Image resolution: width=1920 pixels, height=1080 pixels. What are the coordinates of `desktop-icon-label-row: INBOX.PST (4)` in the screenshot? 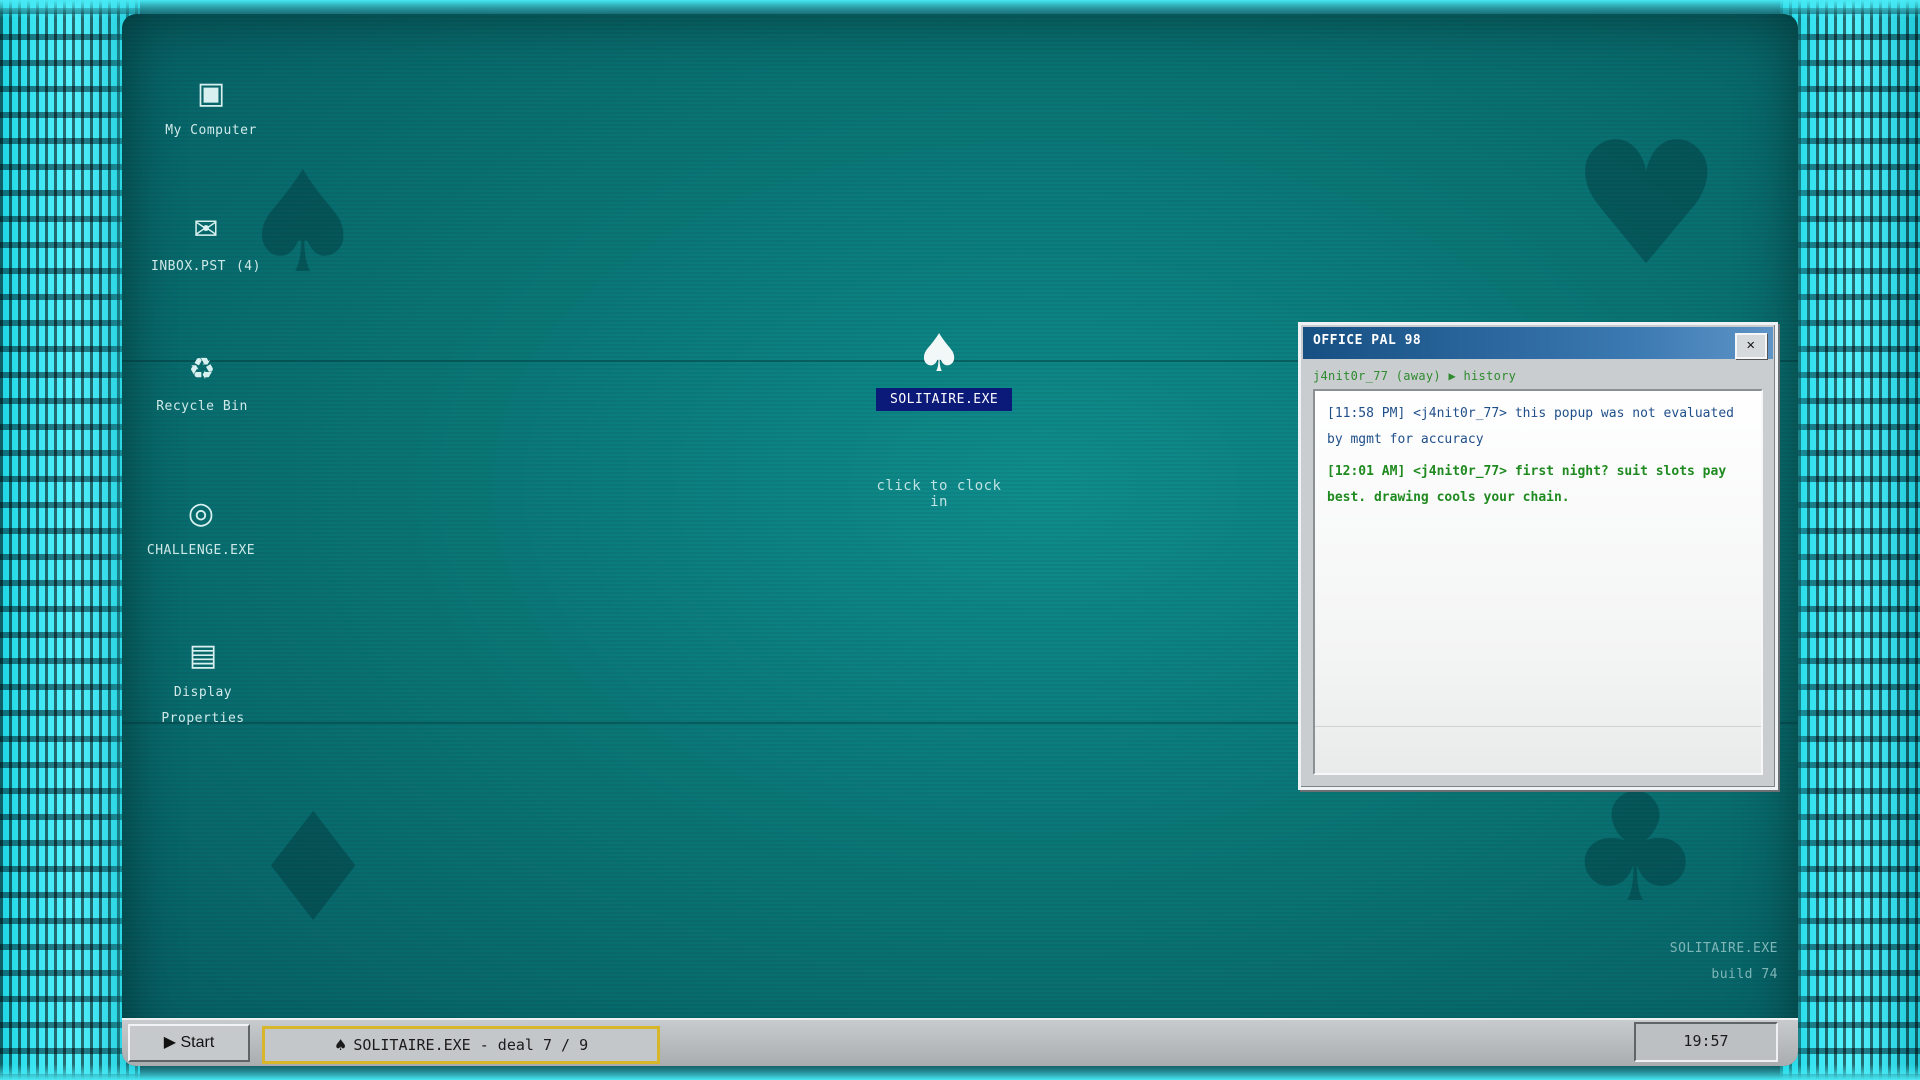 It's located at (206, 267).